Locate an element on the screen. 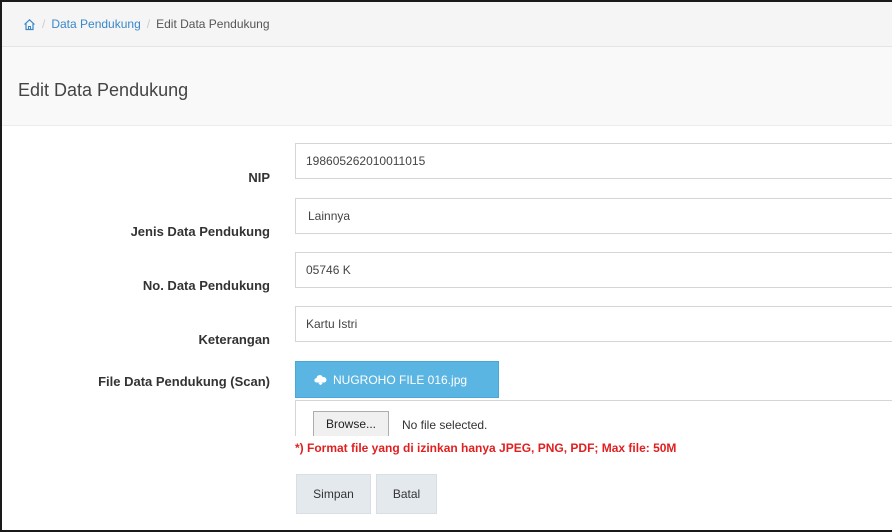 The height and width of the screenshot is (532, 894). nip-field: 198605262010011015 is located at coordinates (593, 161).